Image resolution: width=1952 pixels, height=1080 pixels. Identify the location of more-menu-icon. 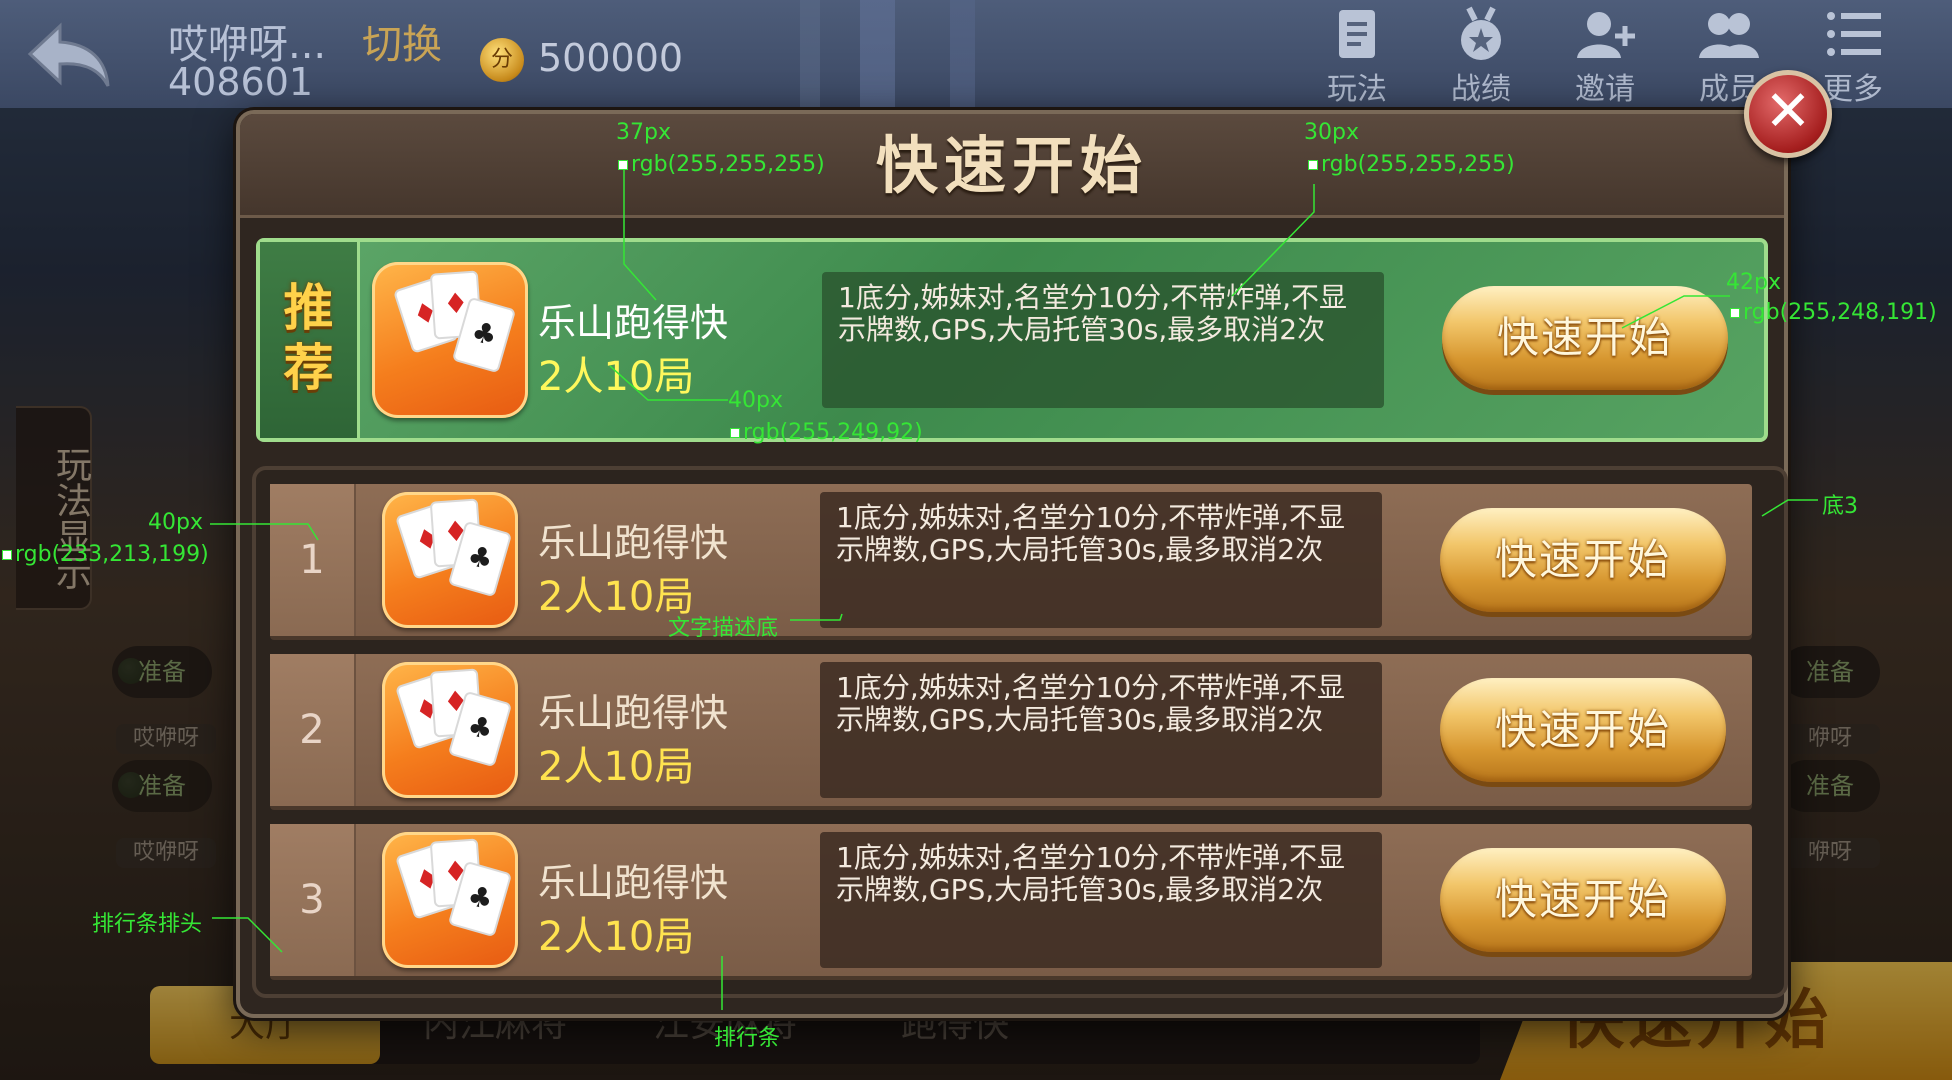
(1854, 34).